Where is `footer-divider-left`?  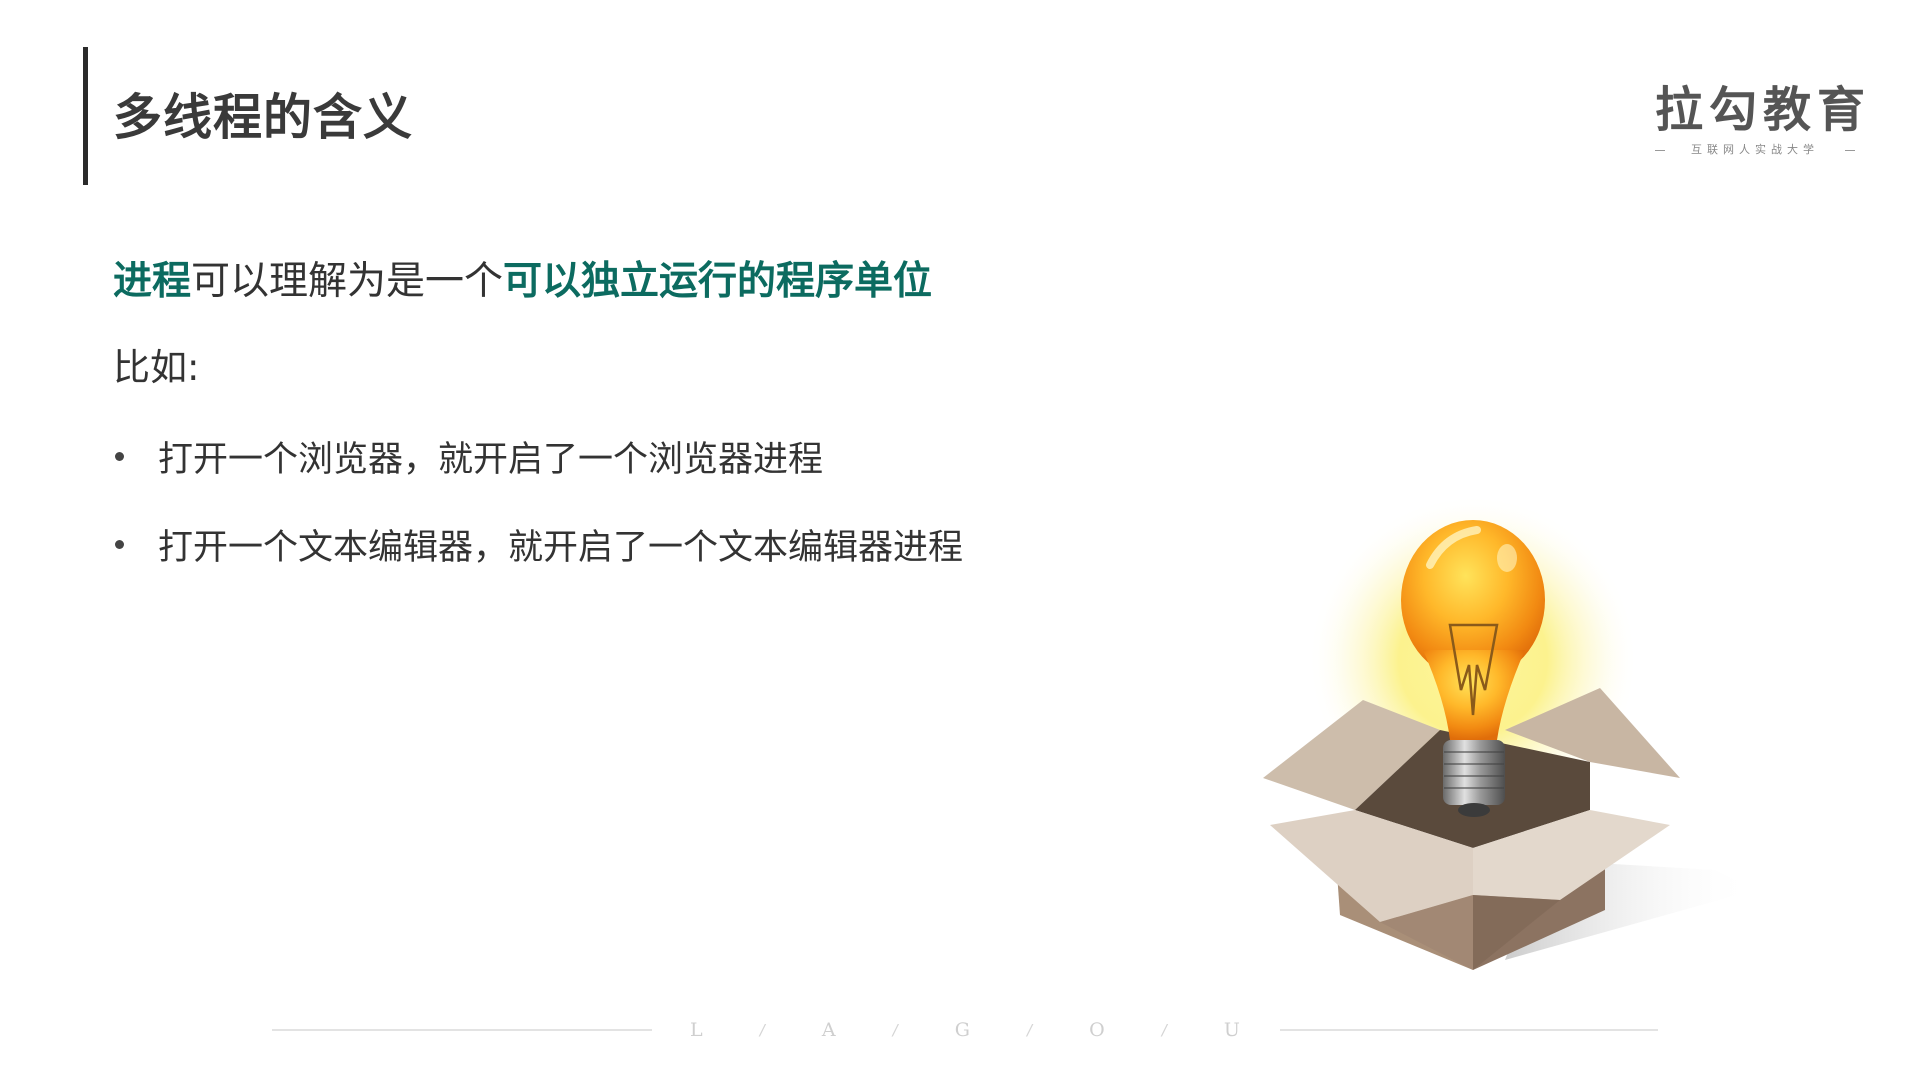 footer-divider-left is located at coordinates (462, 1030).